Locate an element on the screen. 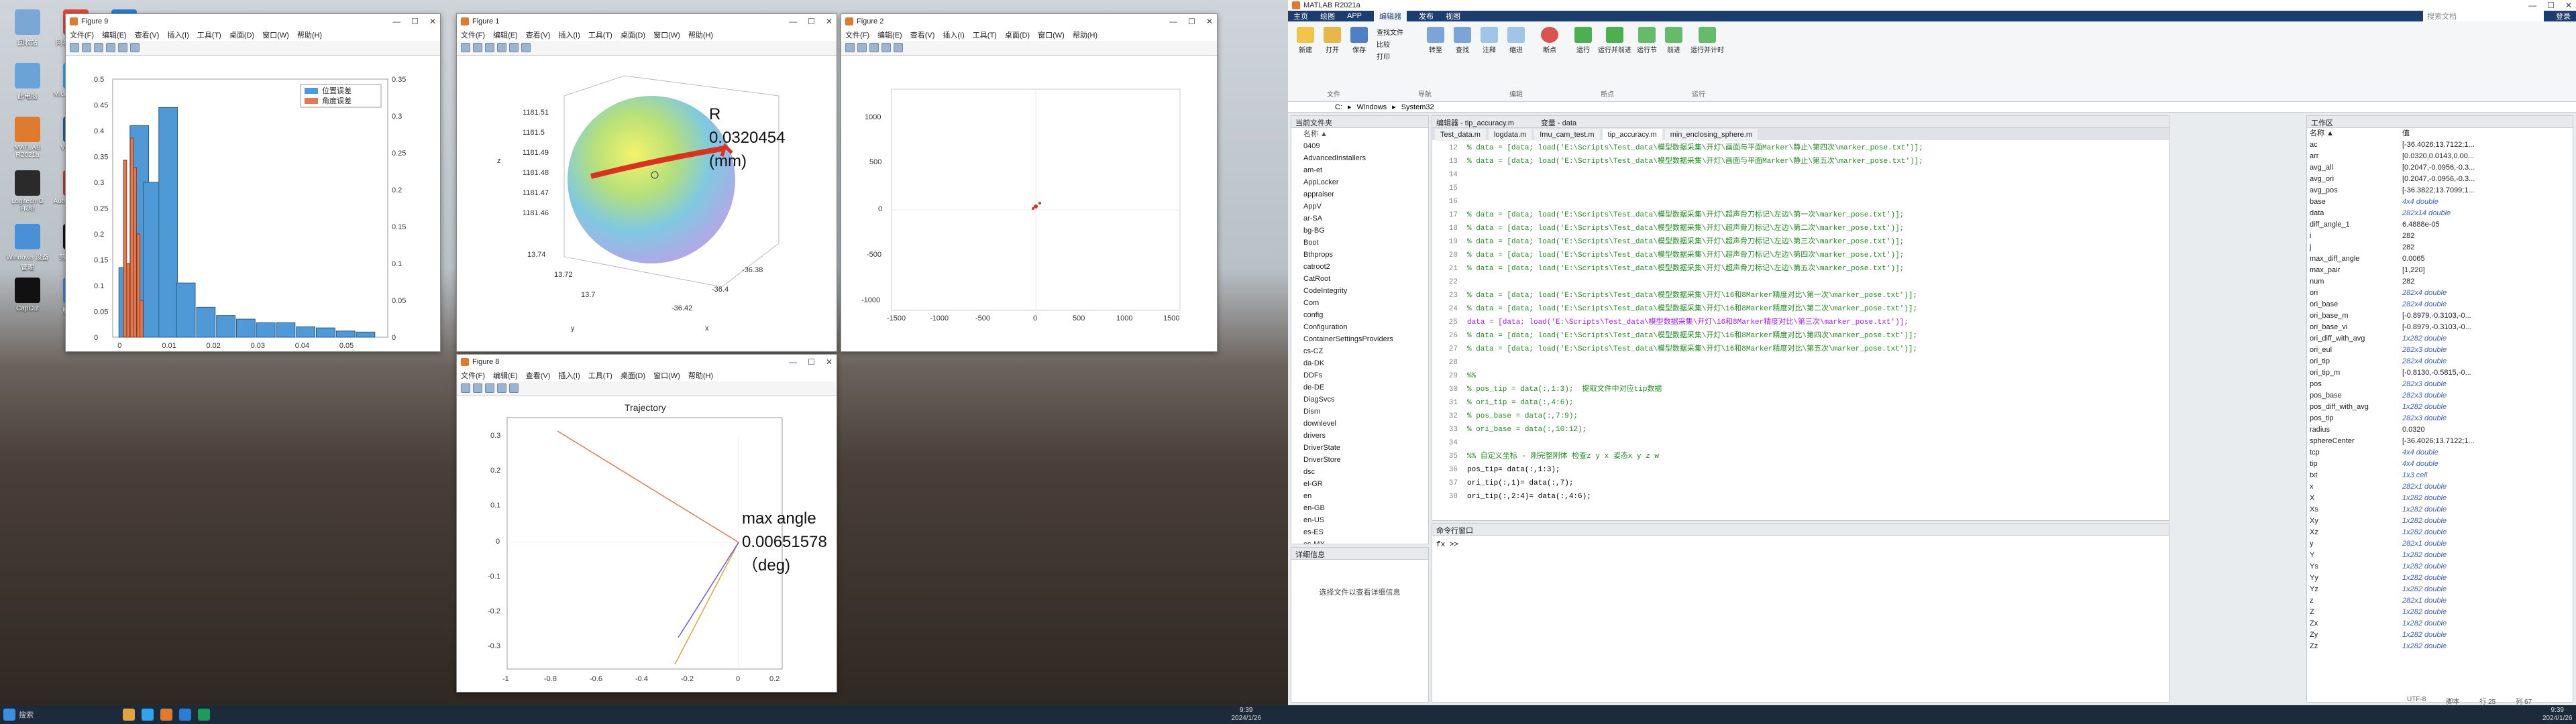 The height and width of the screenshot is (724, 2576). folder-item: es-MX is located at coordinates (1359, 541).